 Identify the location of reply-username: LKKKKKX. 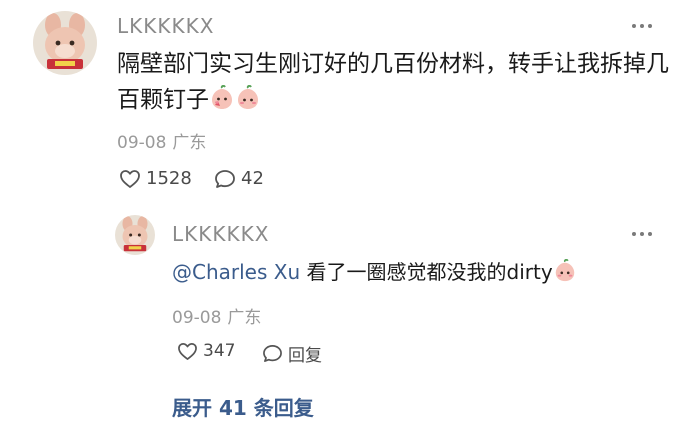
(220, 234).